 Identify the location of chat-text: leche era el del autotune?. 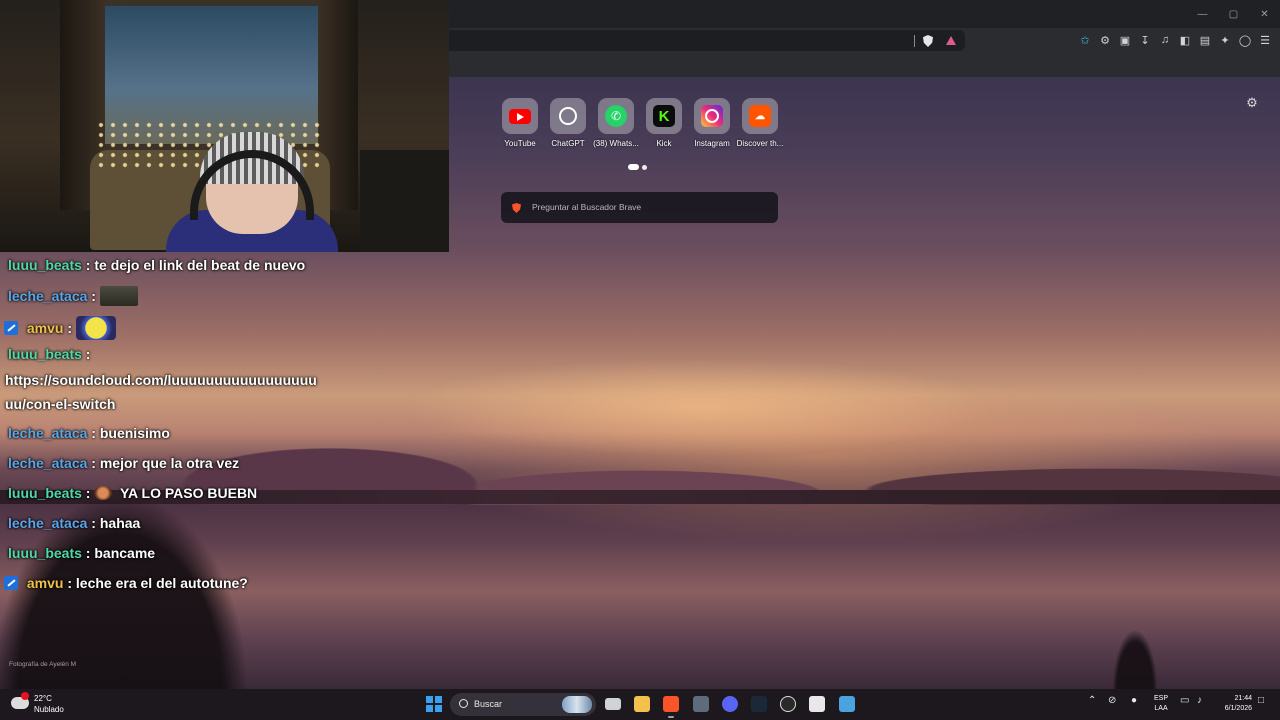
(161, 583).